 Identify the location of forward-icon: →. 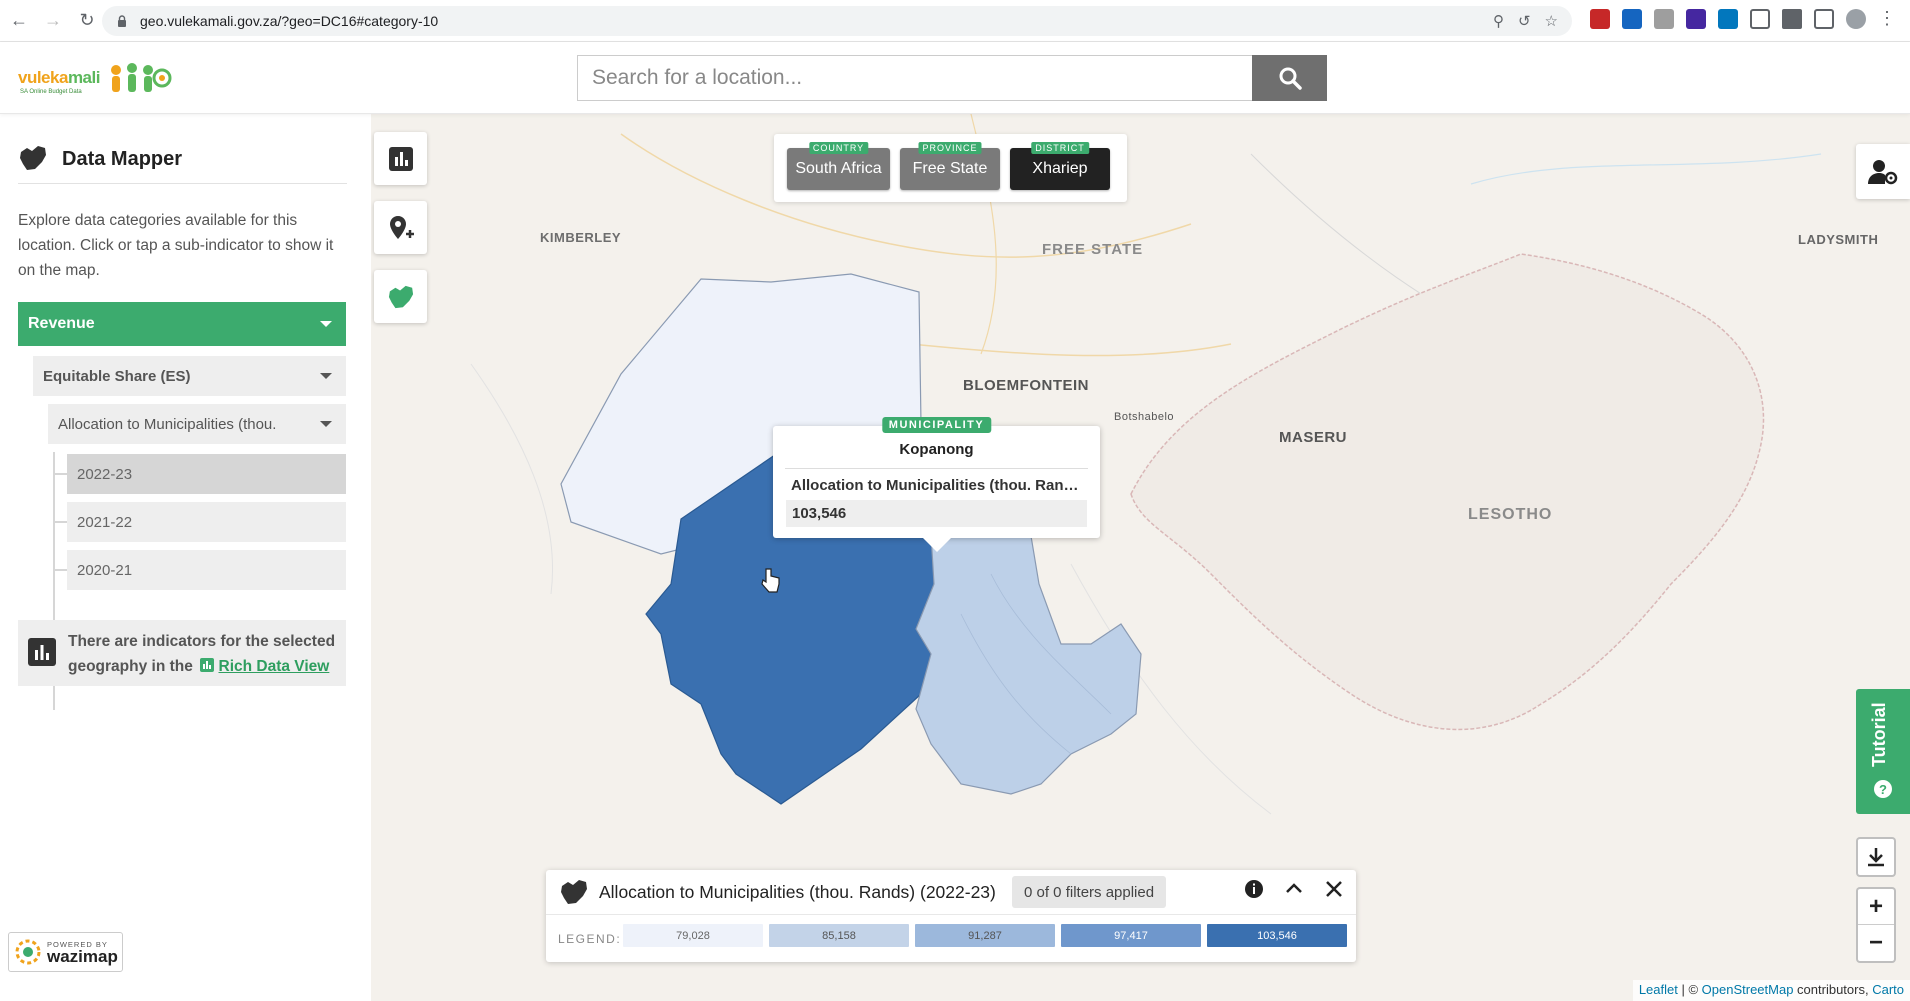
(53, 21).